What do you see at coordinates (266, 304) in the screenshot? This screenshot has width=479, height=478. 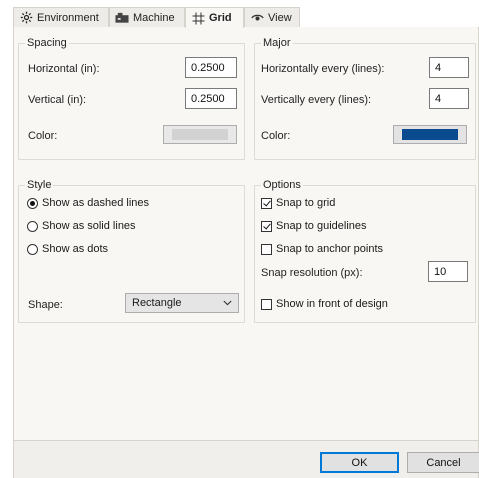 I see `show-in-front-box` at bounding box center [266, 304].